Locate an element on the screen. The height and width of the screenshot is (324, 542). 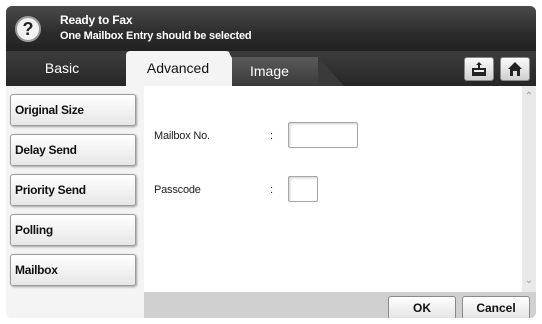
job-status-button is located at coordinates (479, 69).